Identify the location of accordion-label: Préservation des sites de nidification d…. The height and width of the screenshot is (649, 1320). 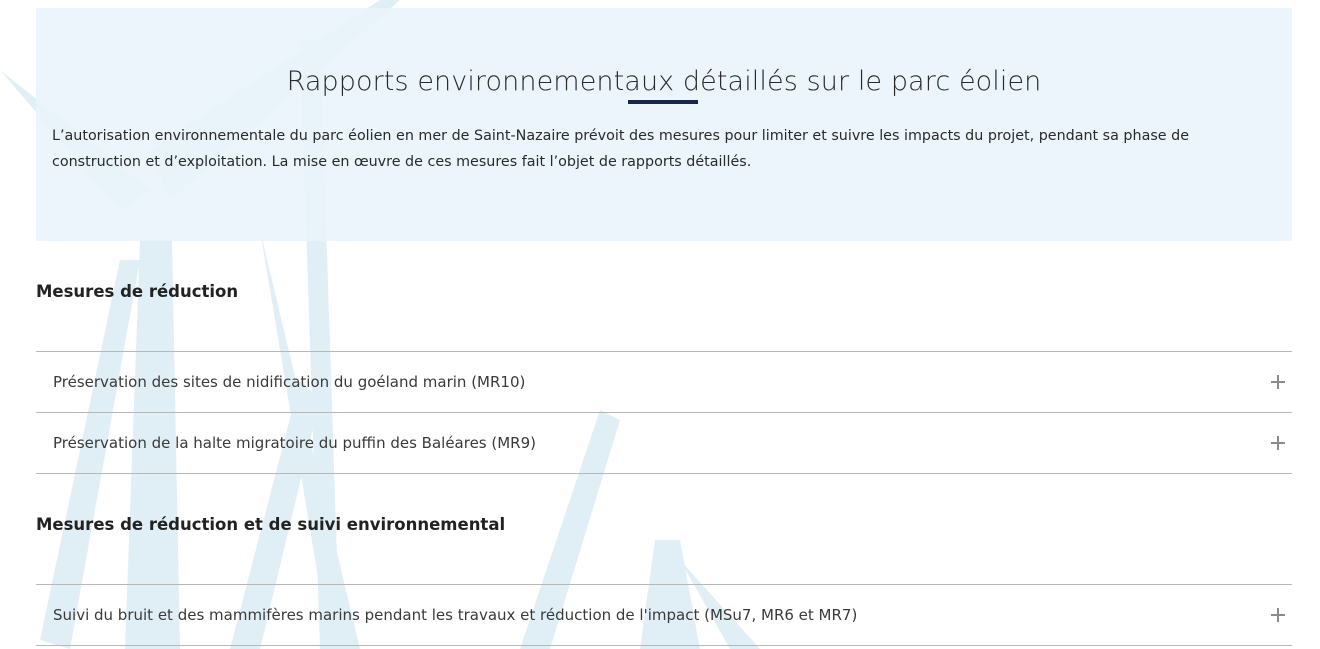
(289, 382).